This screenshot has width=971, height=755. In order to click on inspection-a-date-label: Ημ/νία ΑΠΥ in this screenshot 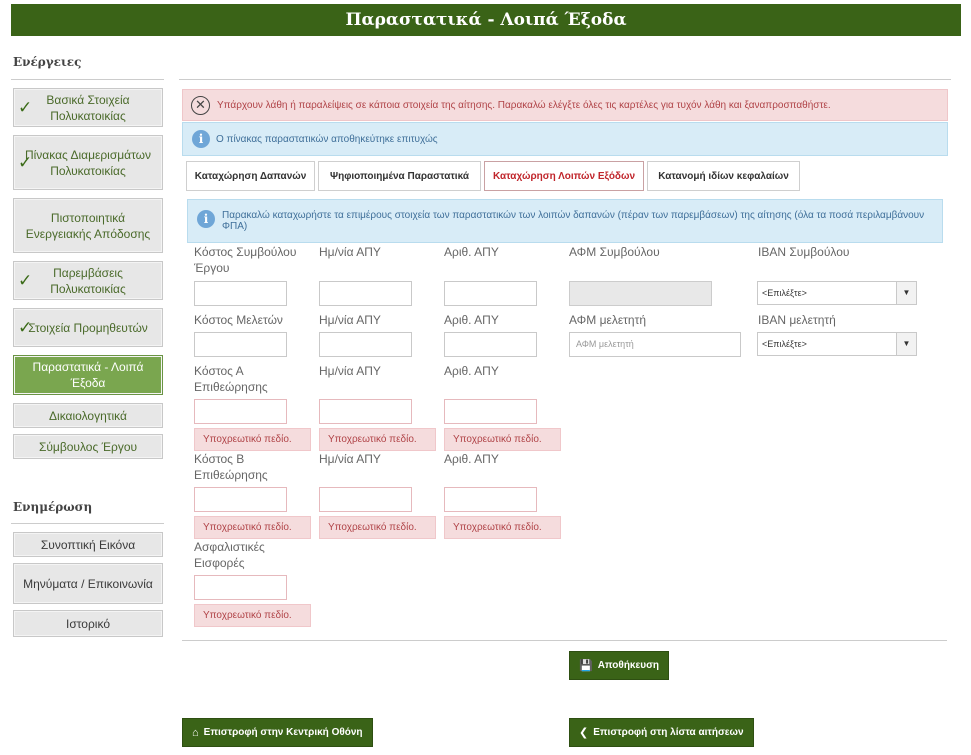, I will do `click(350, 371)`.